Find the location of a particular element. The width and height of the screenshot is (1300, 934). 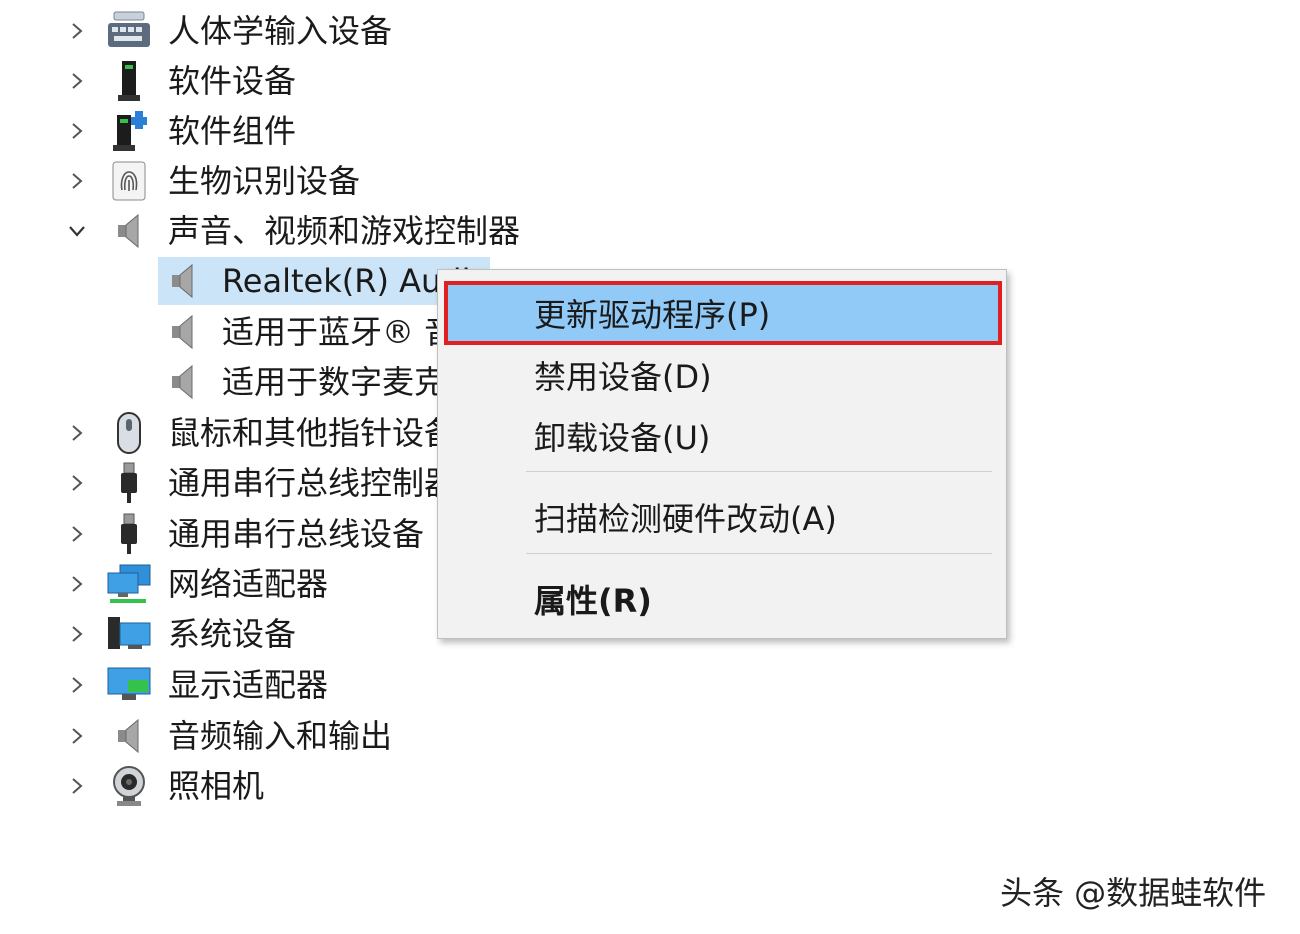

network-icon is located at coordinates (129, 584).